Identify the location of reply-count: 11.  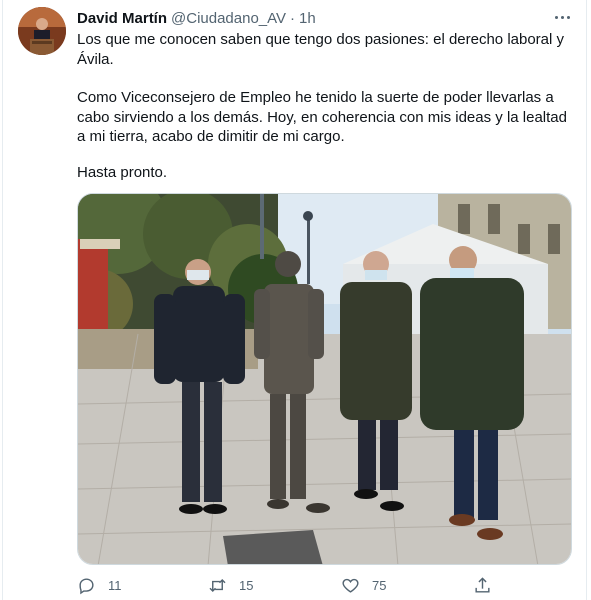
(115, 585).